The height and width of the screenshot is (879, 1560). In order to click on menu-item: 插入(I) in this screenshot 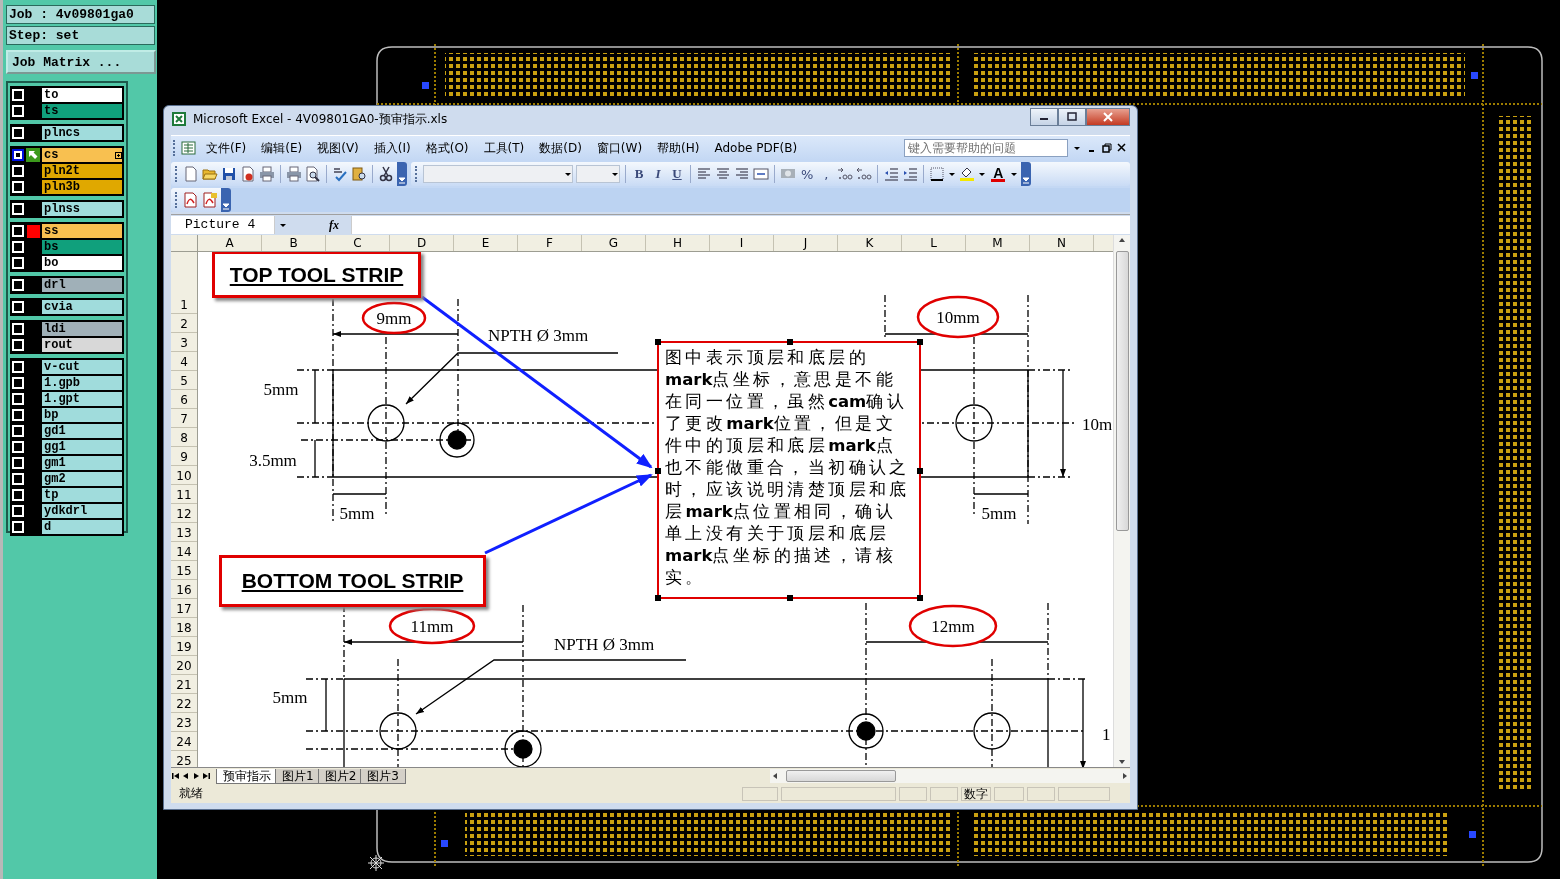, I will do `click(392, 148)`.